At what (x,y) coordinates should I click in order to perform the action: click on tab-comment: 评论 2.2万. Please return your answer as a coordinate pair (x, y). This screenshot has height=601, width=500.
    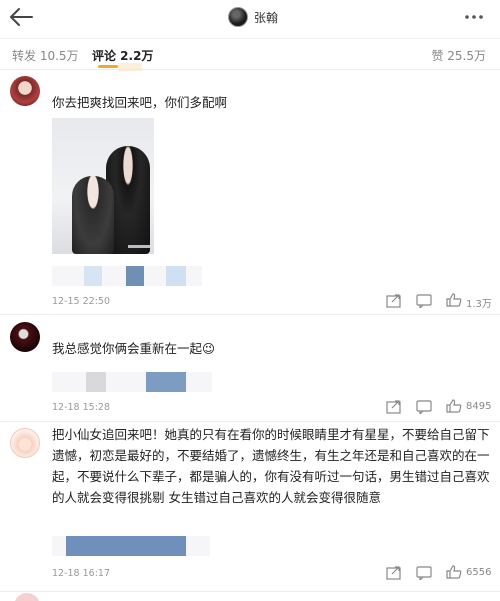
    Looking at the image, I should click on (122, 55).